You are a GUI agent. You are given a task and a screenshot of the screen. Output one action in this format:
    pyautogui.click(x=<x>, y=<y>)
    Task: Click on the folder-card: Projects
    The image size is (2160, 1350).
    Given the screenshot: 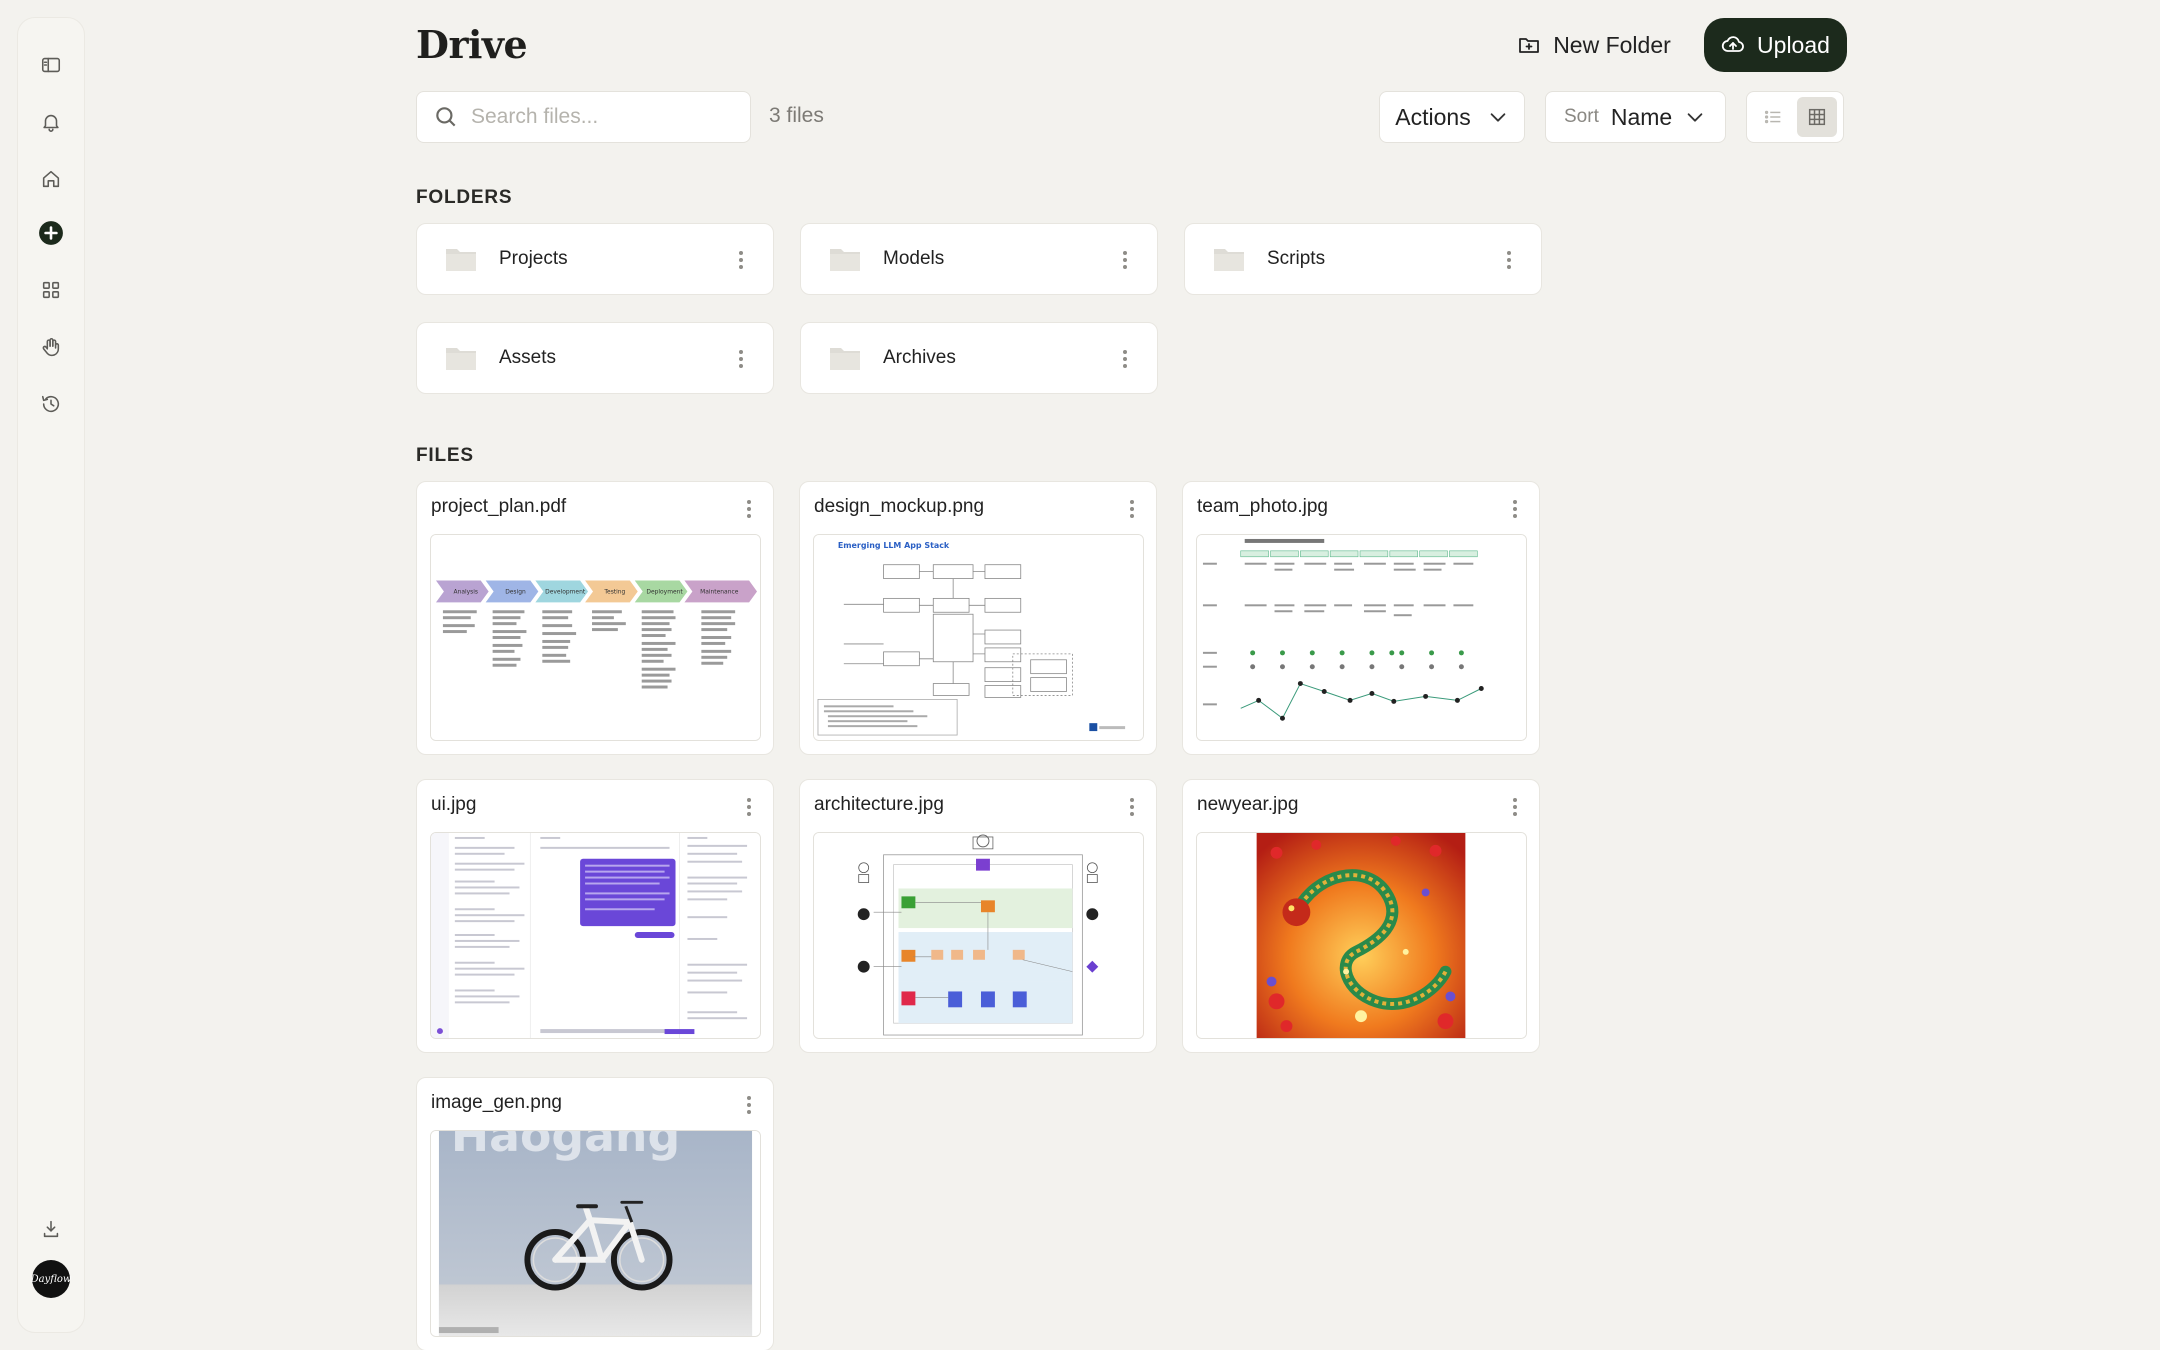 What is the action you would take?
    pyautogui.click(x=595, y=259)
    